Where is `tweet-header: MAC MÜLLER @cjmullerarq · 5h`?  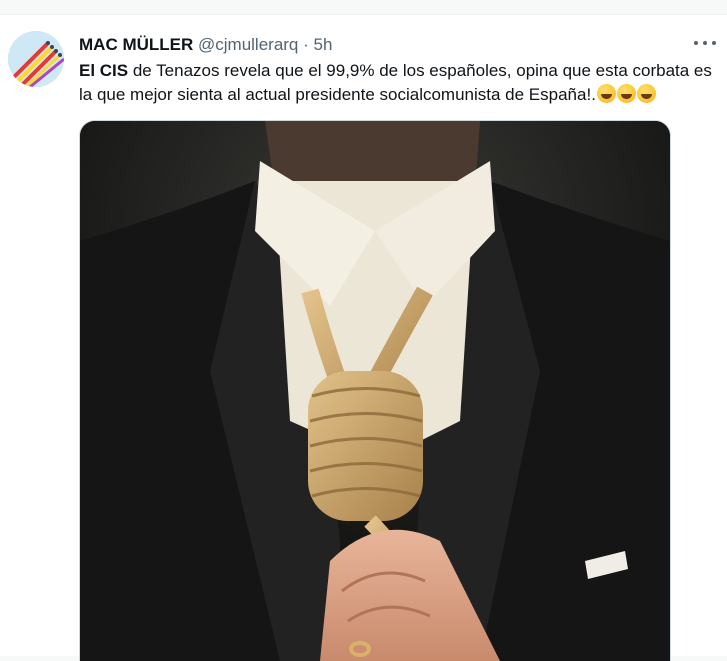
tweet-header: MAC MÜLLER @cjmullerarq · 5h is located at coordinates (205, 45).